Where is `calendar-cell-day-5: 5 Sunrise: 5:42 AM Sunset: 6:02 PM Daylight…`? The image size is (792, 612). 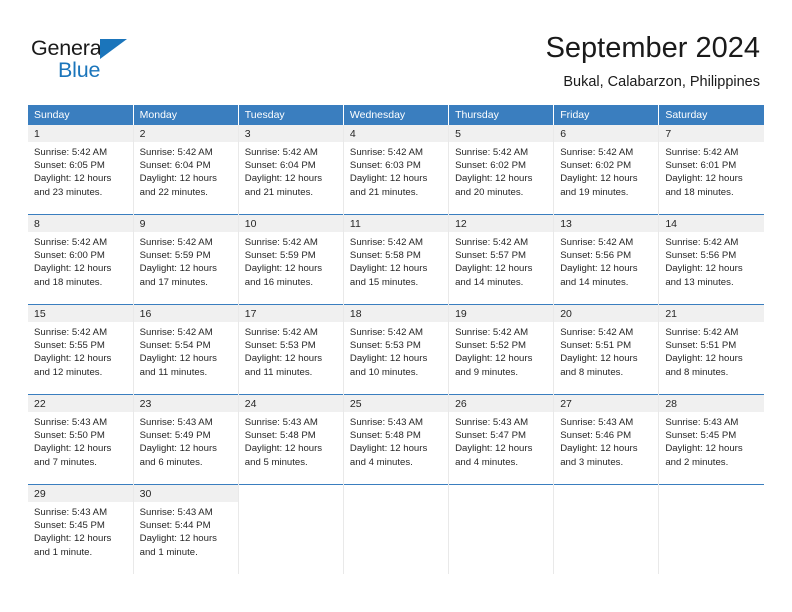 calendar-cell-day-5: 5 Sunrise: 5:42 AM Sunset: 6:02 PM Daylight… is located at coordinates (501, 170).